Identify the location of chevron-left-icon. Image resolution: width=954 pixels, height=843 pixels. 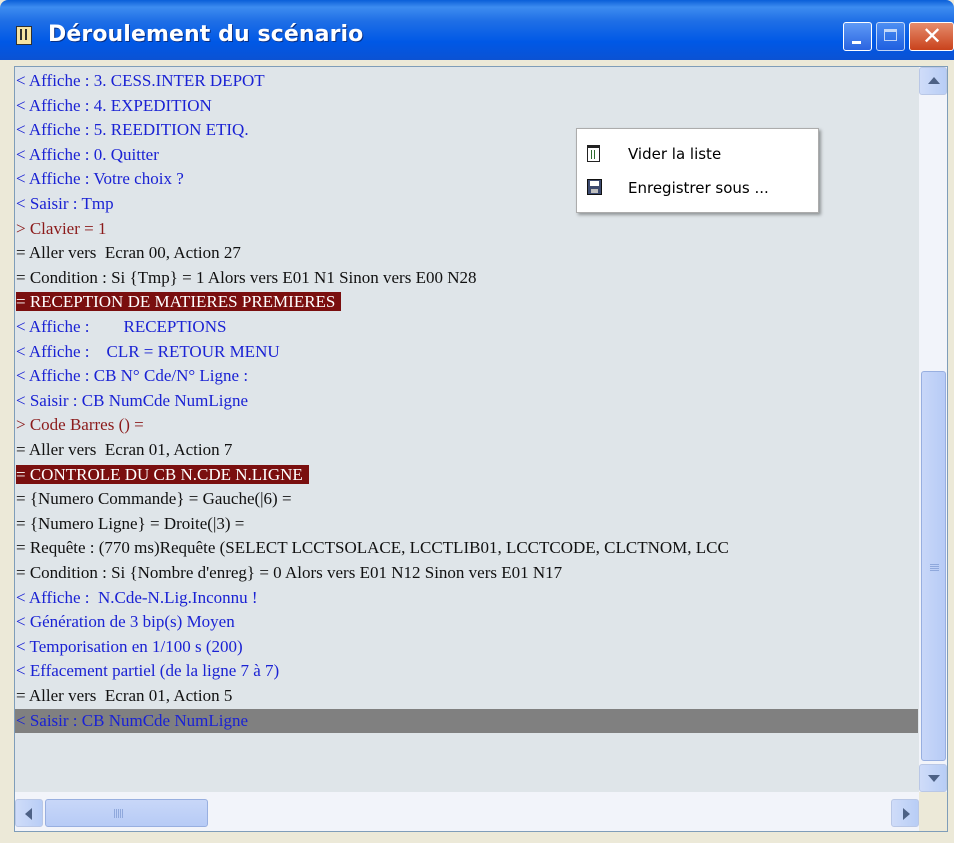
(28, 814).